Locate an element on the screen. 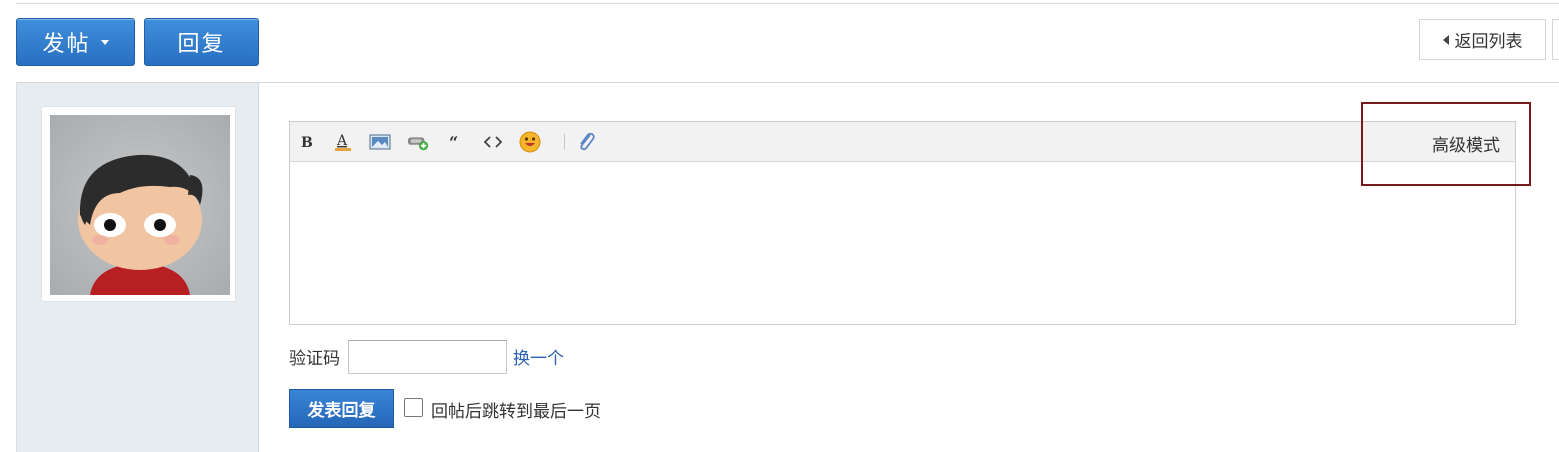 The height and width of the screenshot is (452, 1559). bold-icon: B is located at coordinates (307, 142).